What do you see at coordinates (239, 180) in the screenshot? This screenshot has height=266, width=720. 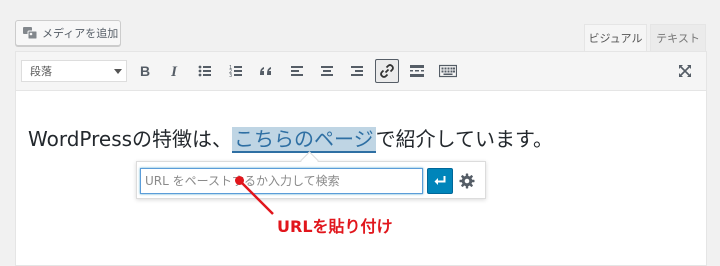 I see `annotation-dot` at bounding box center [239, 180].